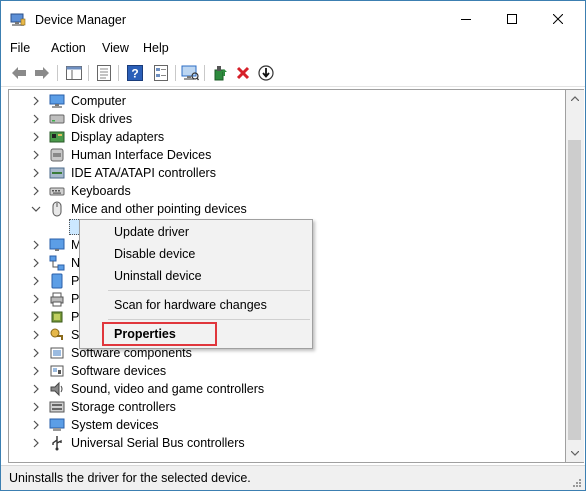 This screenshot has height=491, width=586. What do you see at coordinates (57, 353) in the screenshot?
I see `software-component-icon` at bounding box center [57, 353].